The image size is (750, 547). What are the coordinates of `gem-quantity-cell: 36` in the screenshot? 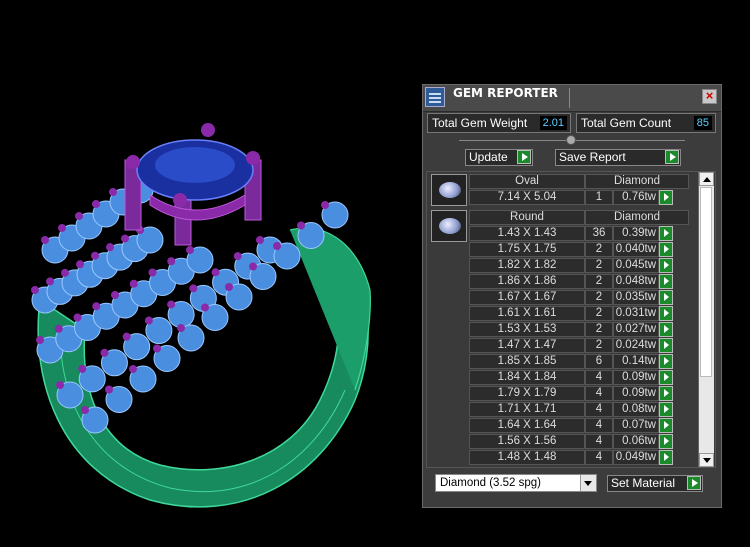 It's located at (599, 233).